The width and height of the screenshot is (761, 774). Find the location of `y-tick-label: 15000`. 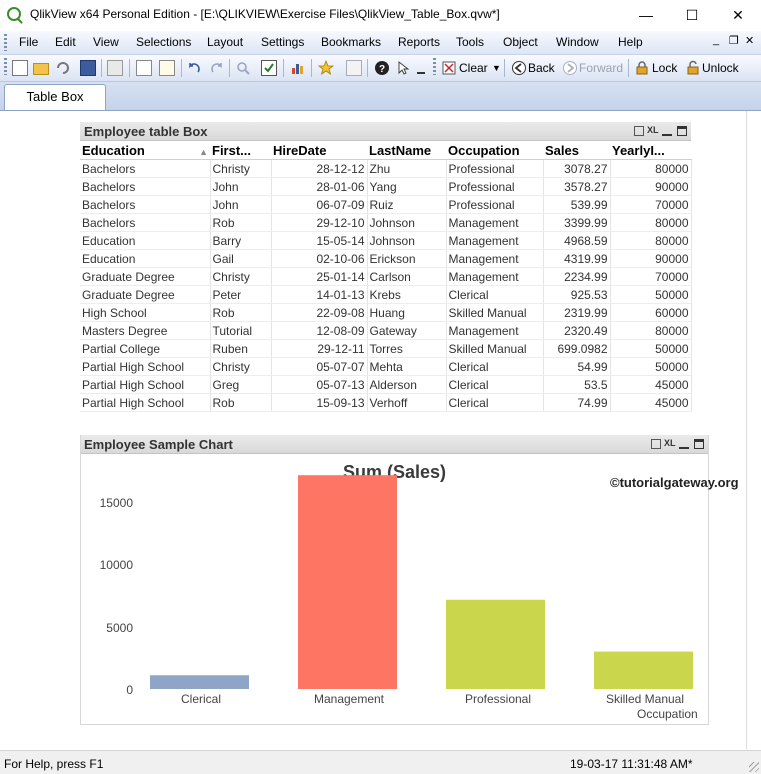

y-tick-label: 15000 is located at coordinates (116, 503).